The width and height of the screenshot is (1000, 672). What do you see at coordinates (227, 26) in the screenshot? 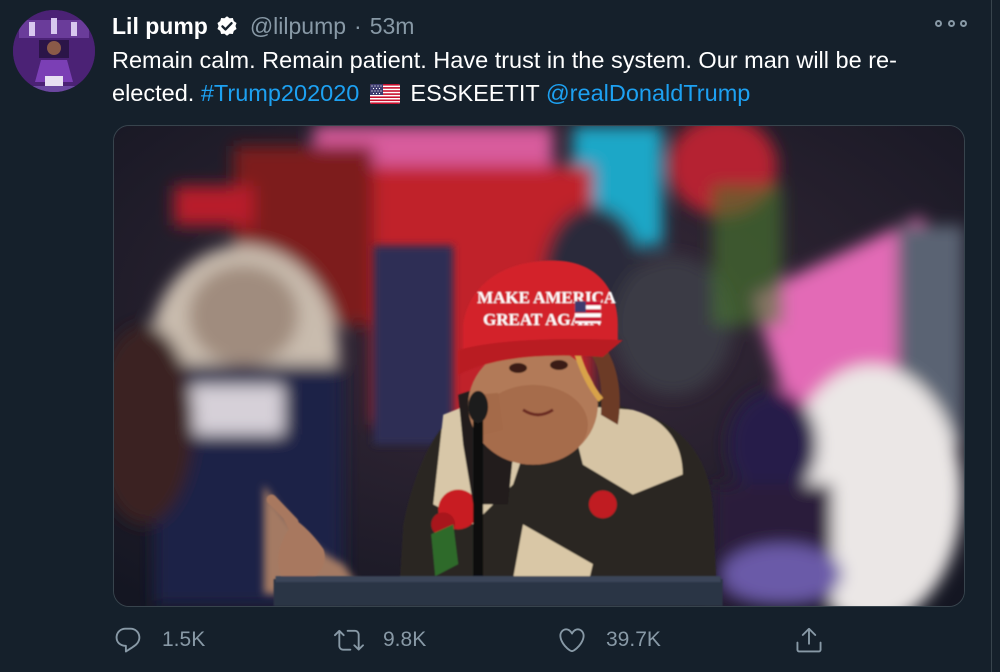
I see `verified-badge-icon` at bounding box center [227, 26].